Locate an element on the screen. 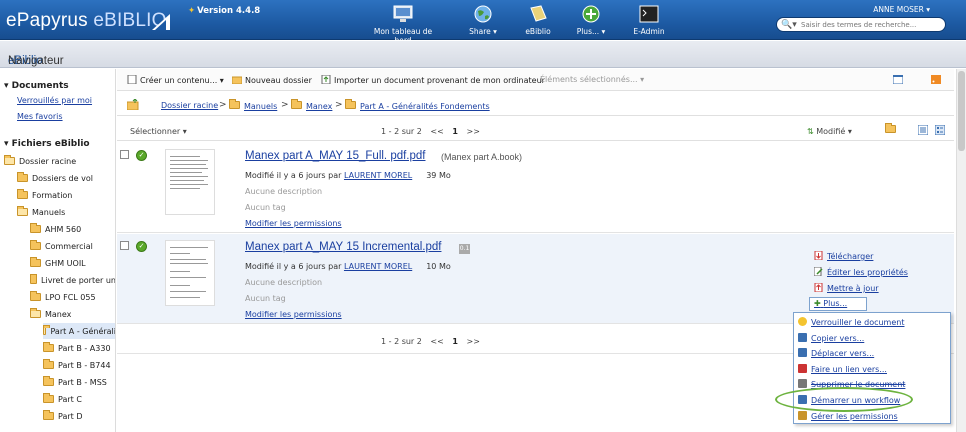 The height and width of the screenshot is (432, 966). tree-folder-item: GHM UOIL is located at coordinates (72, 263).